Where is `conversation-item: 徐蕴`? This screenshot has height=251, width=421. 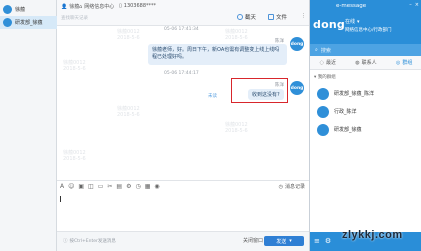 conversation-item: 徐蕴 is located at coordinates (28, 9).